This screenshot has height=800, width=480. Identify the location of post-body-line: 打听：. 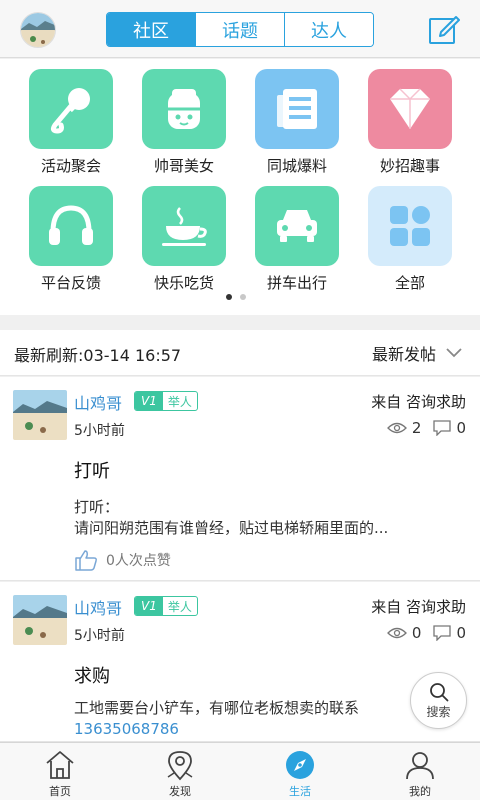
(97, 507).